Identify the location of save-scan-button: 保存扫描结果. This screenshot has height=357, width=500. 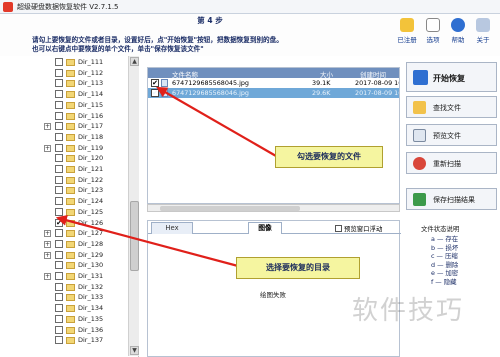
(451, 199).